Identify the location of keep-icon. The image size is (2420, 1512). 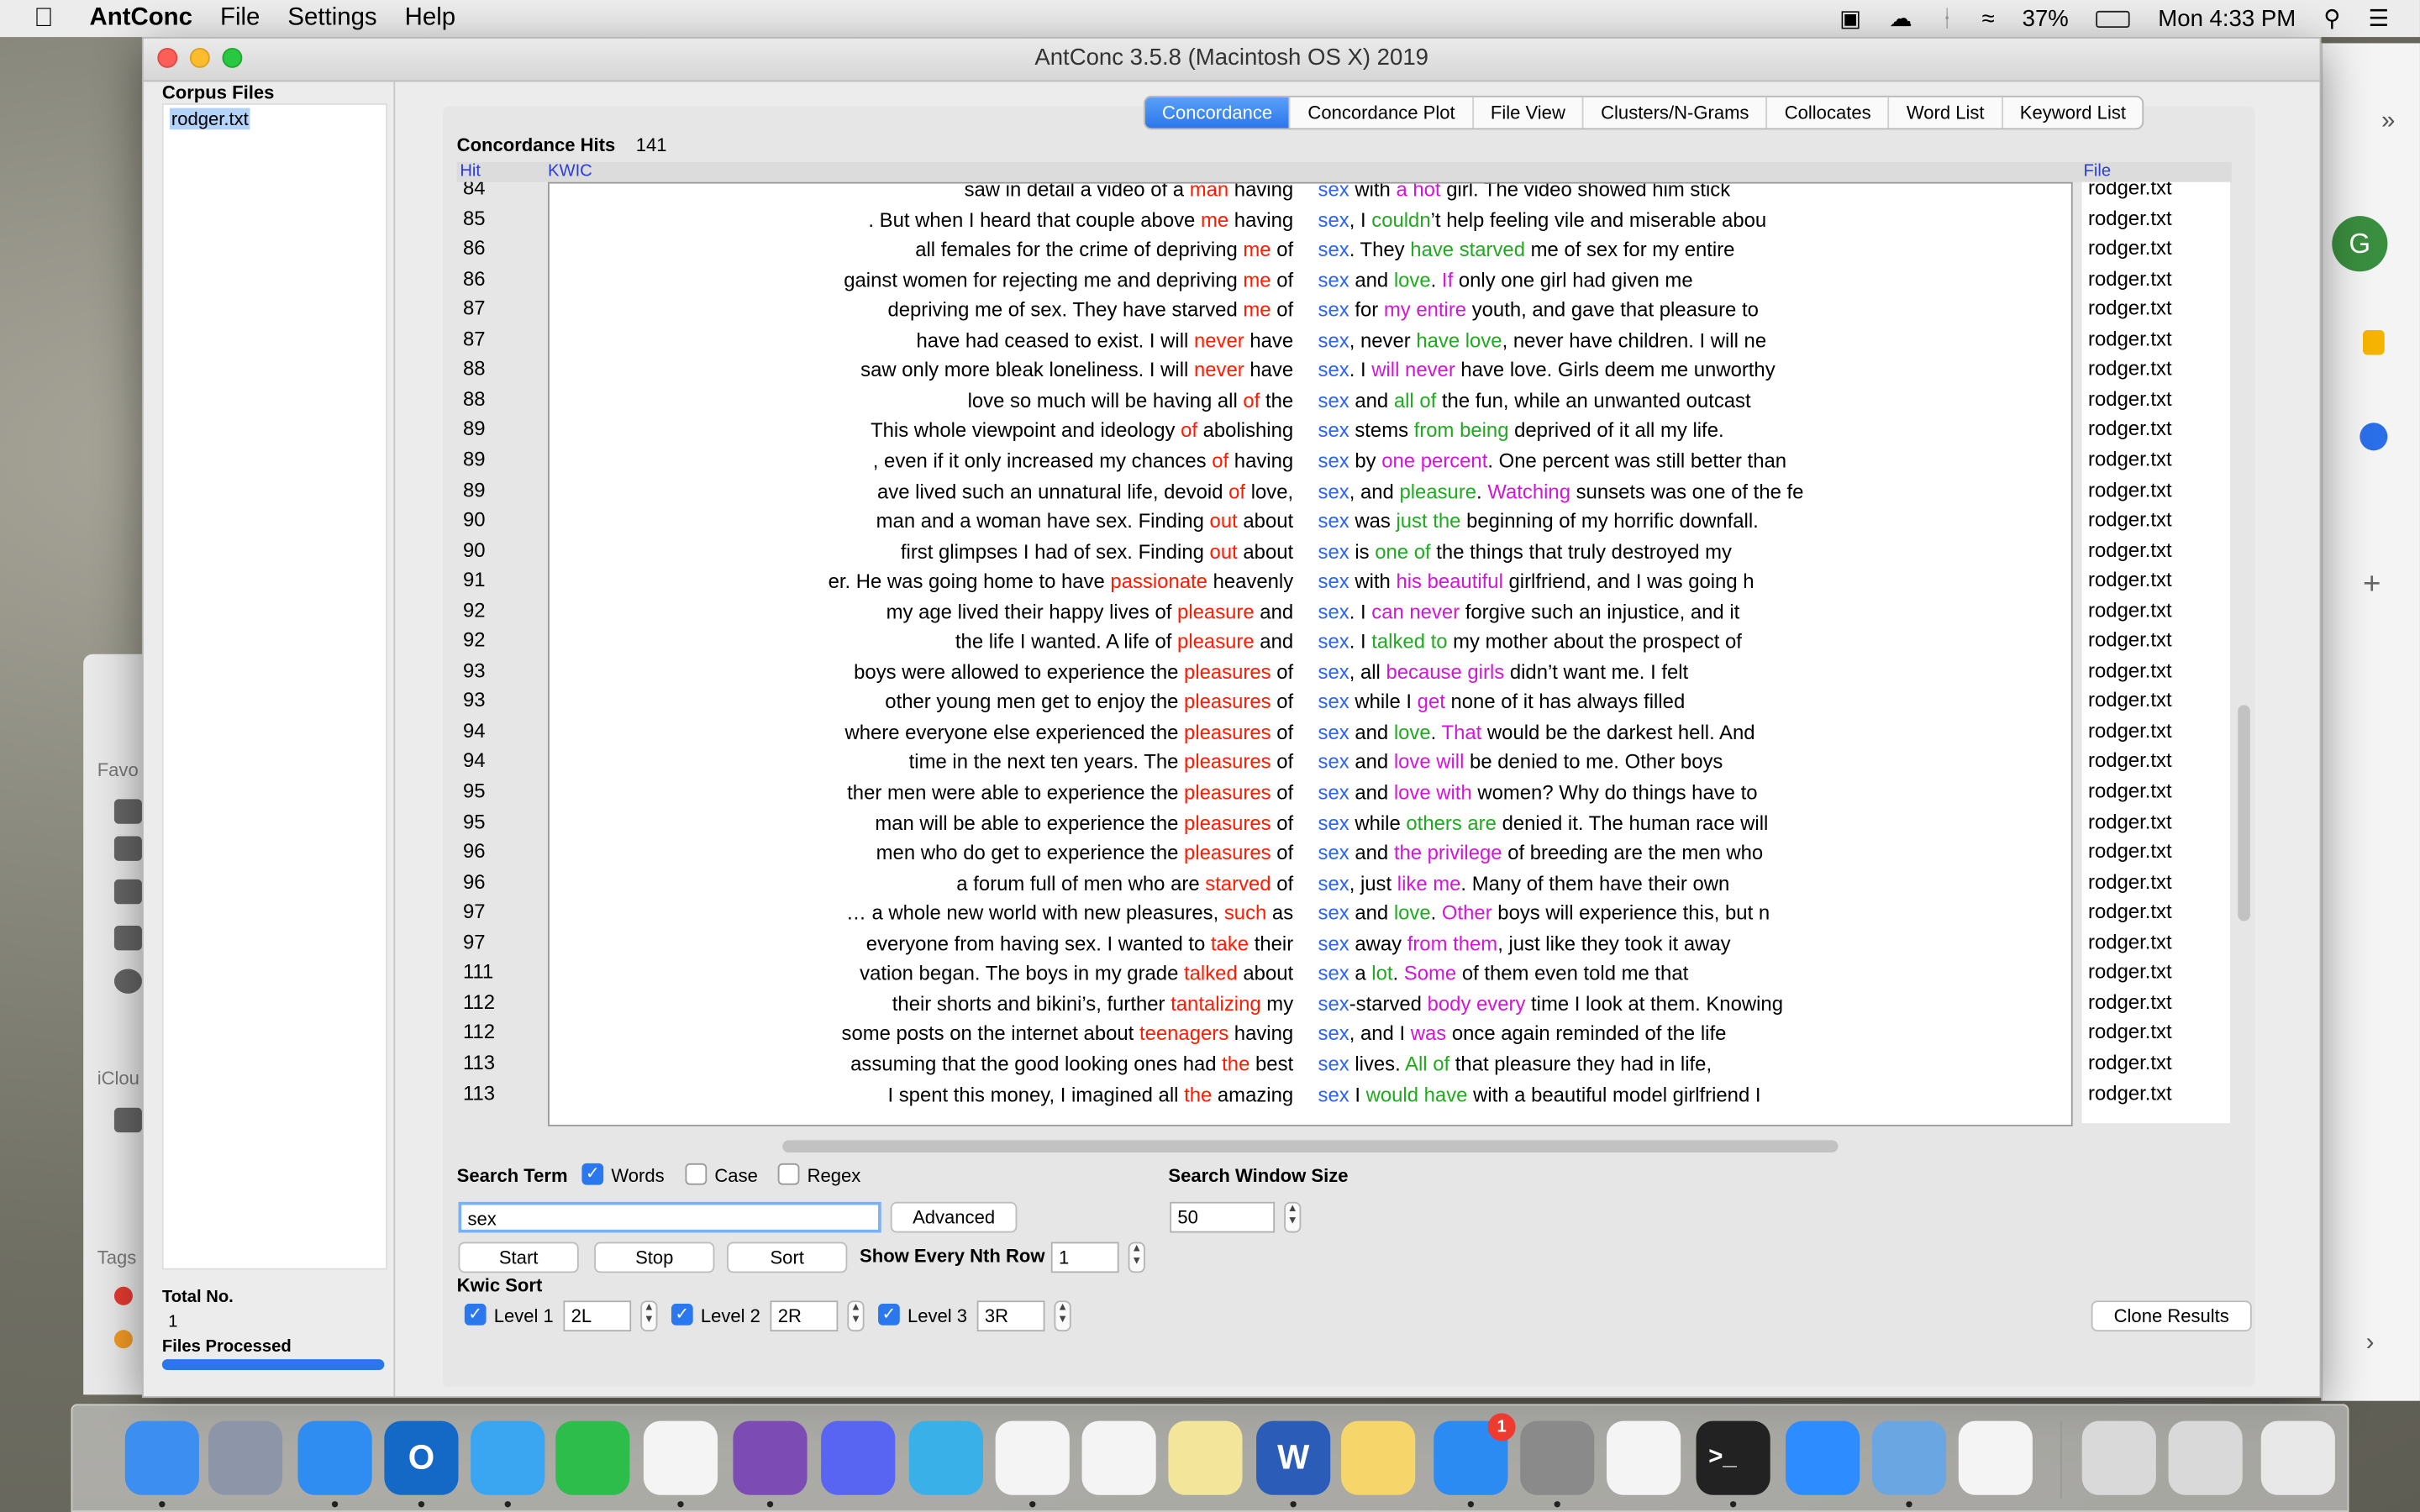
(2373, 342).